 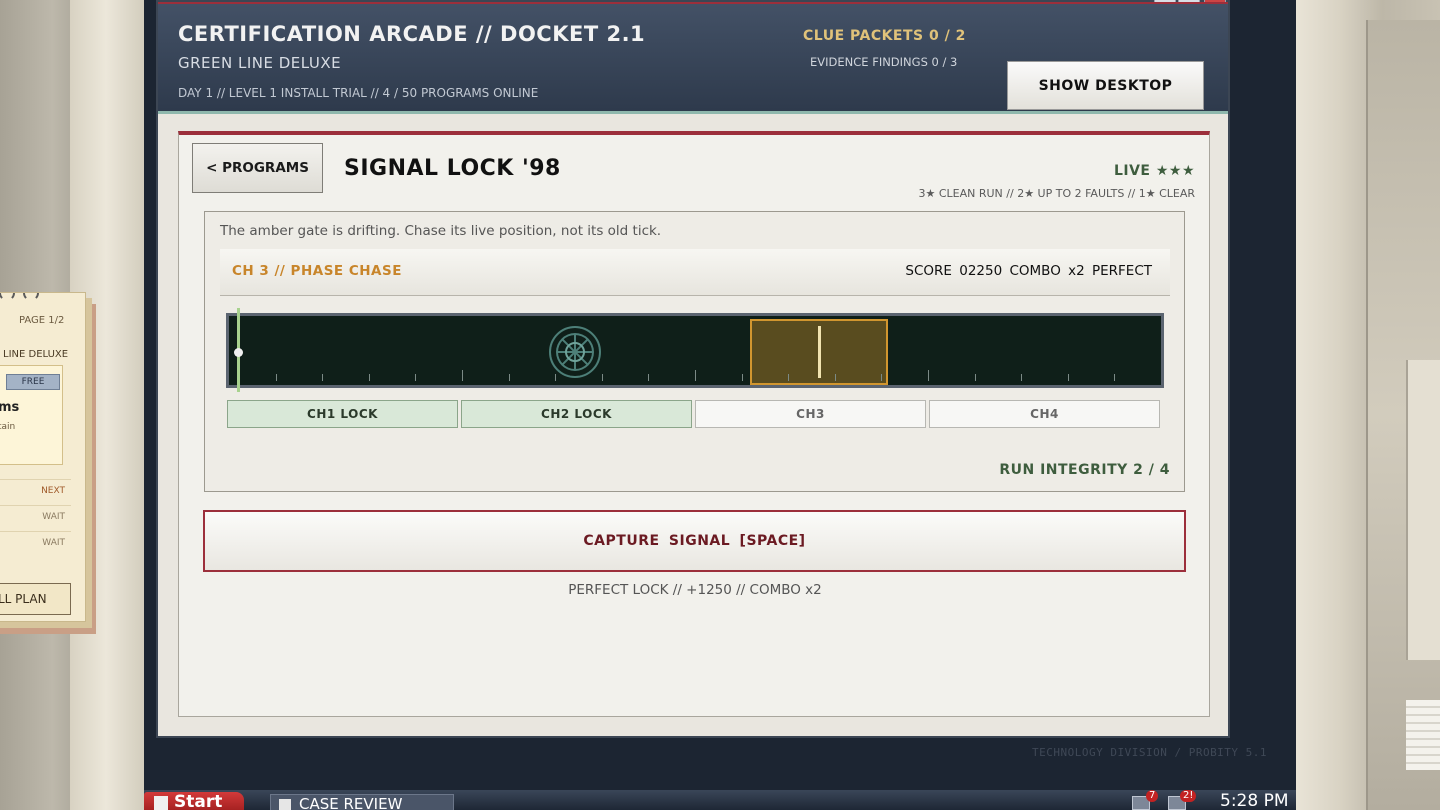 I want to click on back-to-programs-button: < PROGRAMS, so click(x=257, y=168).